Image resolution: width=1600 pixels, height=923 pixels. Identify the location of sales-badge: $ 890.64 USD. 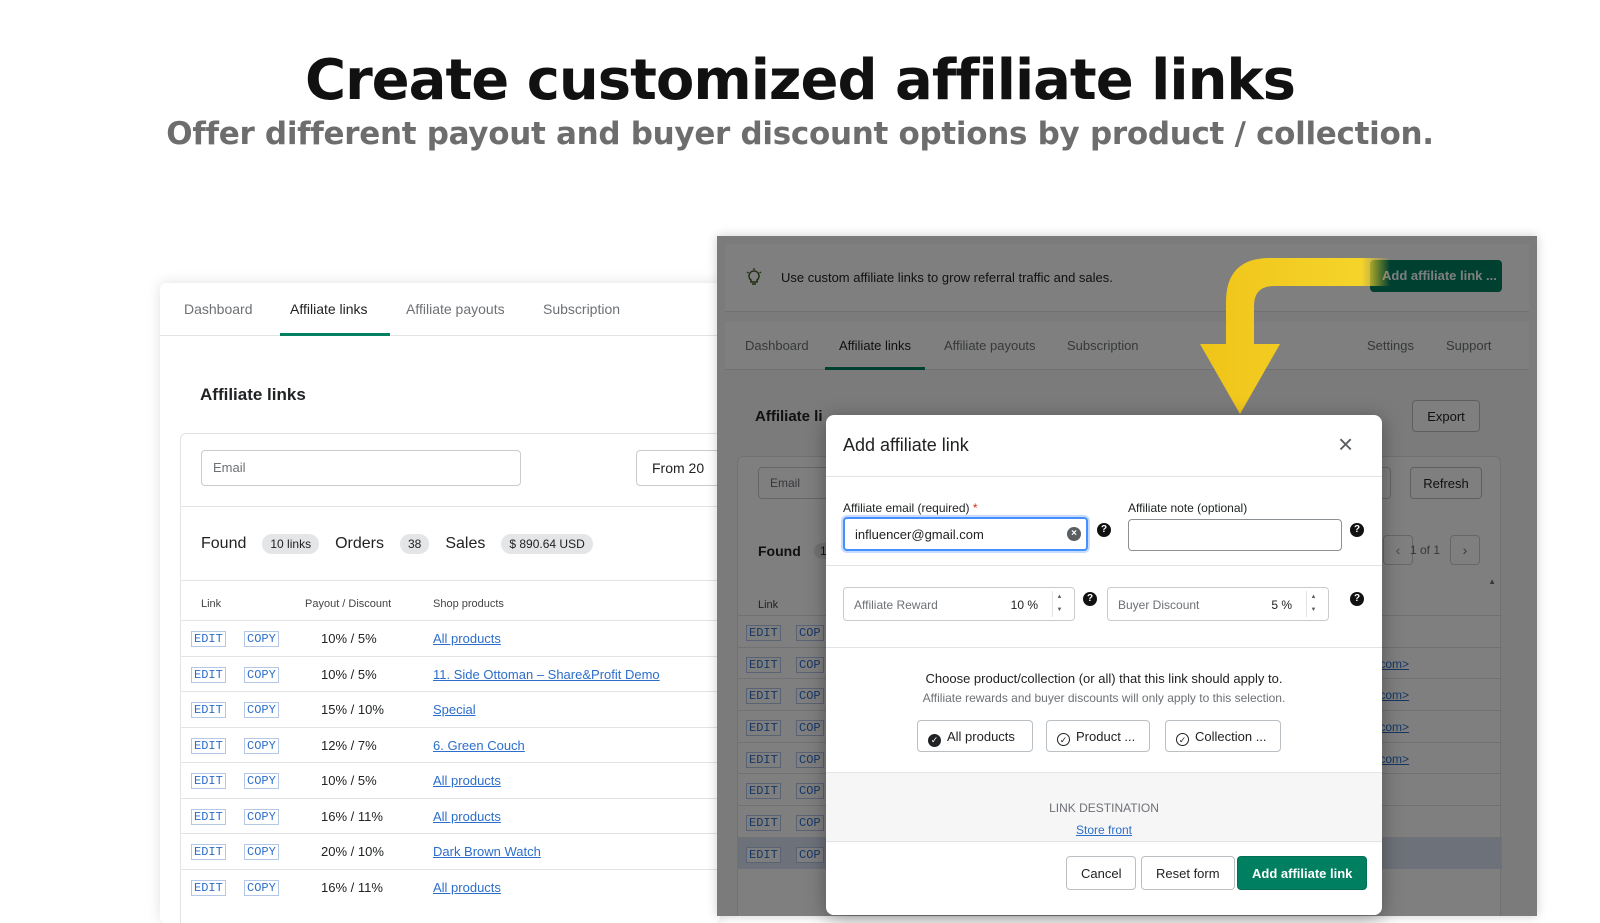
(547, 544).